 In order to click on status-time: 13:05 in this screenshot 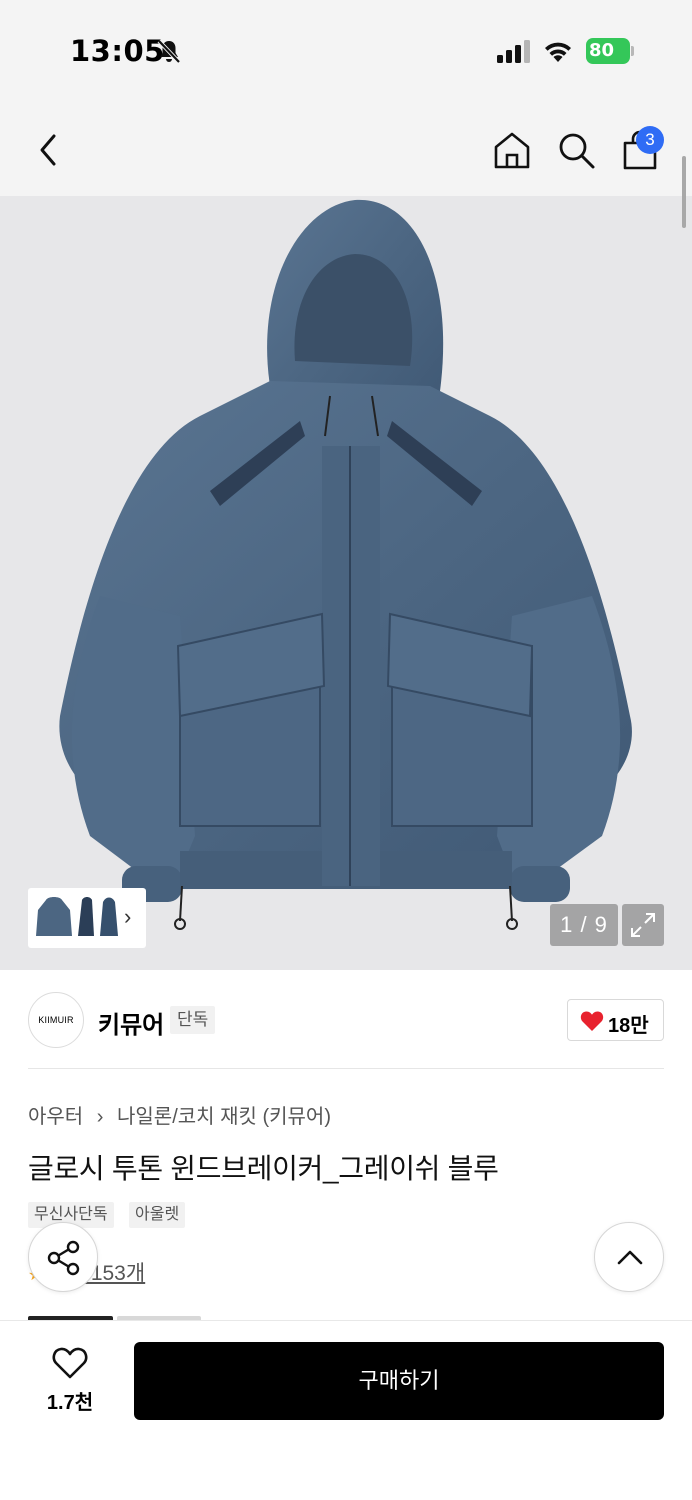, I will do `click(117, 51)`.